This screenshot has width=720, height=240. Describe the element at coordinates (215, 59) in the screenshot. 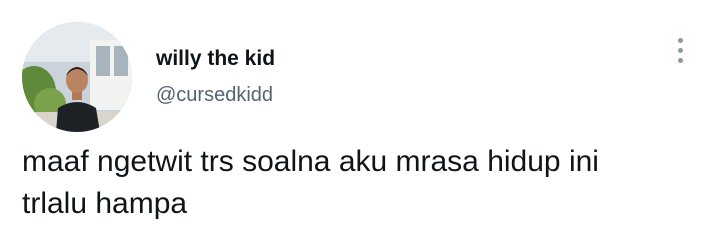

I see `display-name: willy the kid` at that location.